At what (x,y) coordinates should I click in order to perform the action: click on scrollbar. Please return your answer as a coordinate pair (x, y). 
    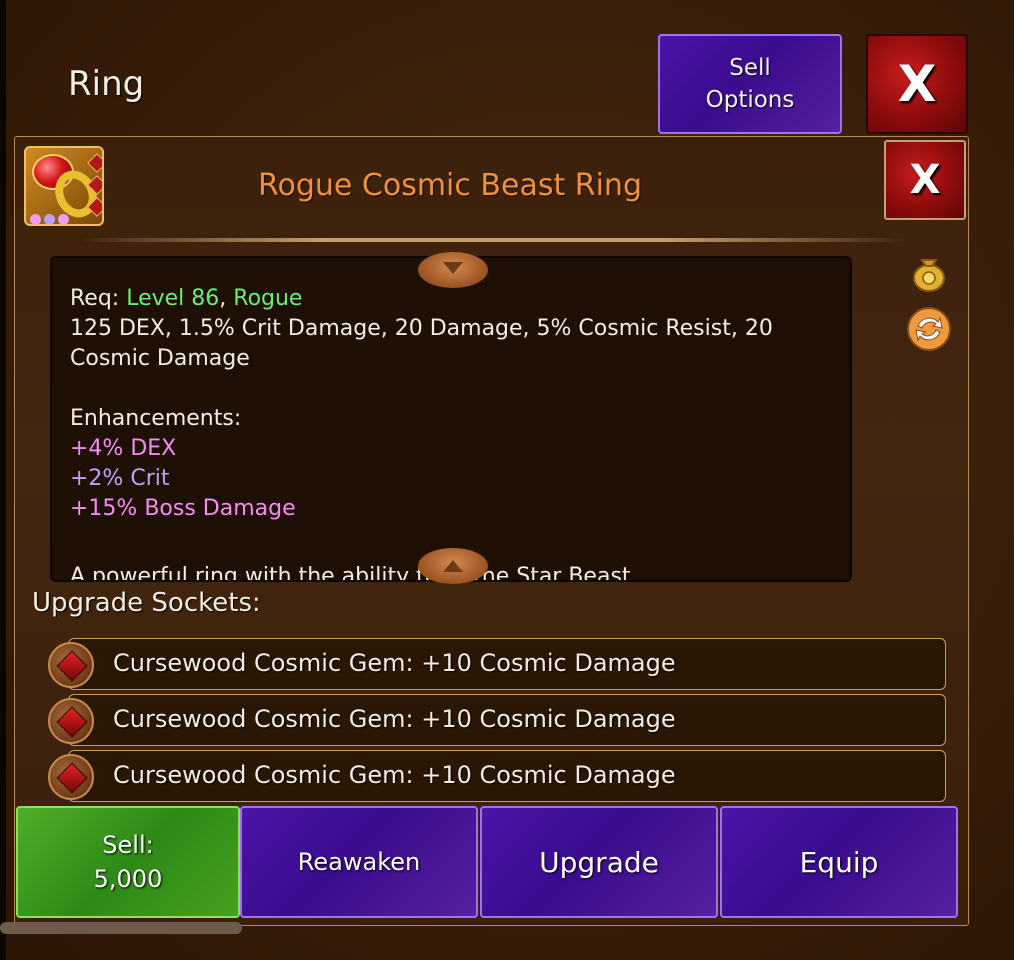
    Looking at the image, I should click on (121, 928).